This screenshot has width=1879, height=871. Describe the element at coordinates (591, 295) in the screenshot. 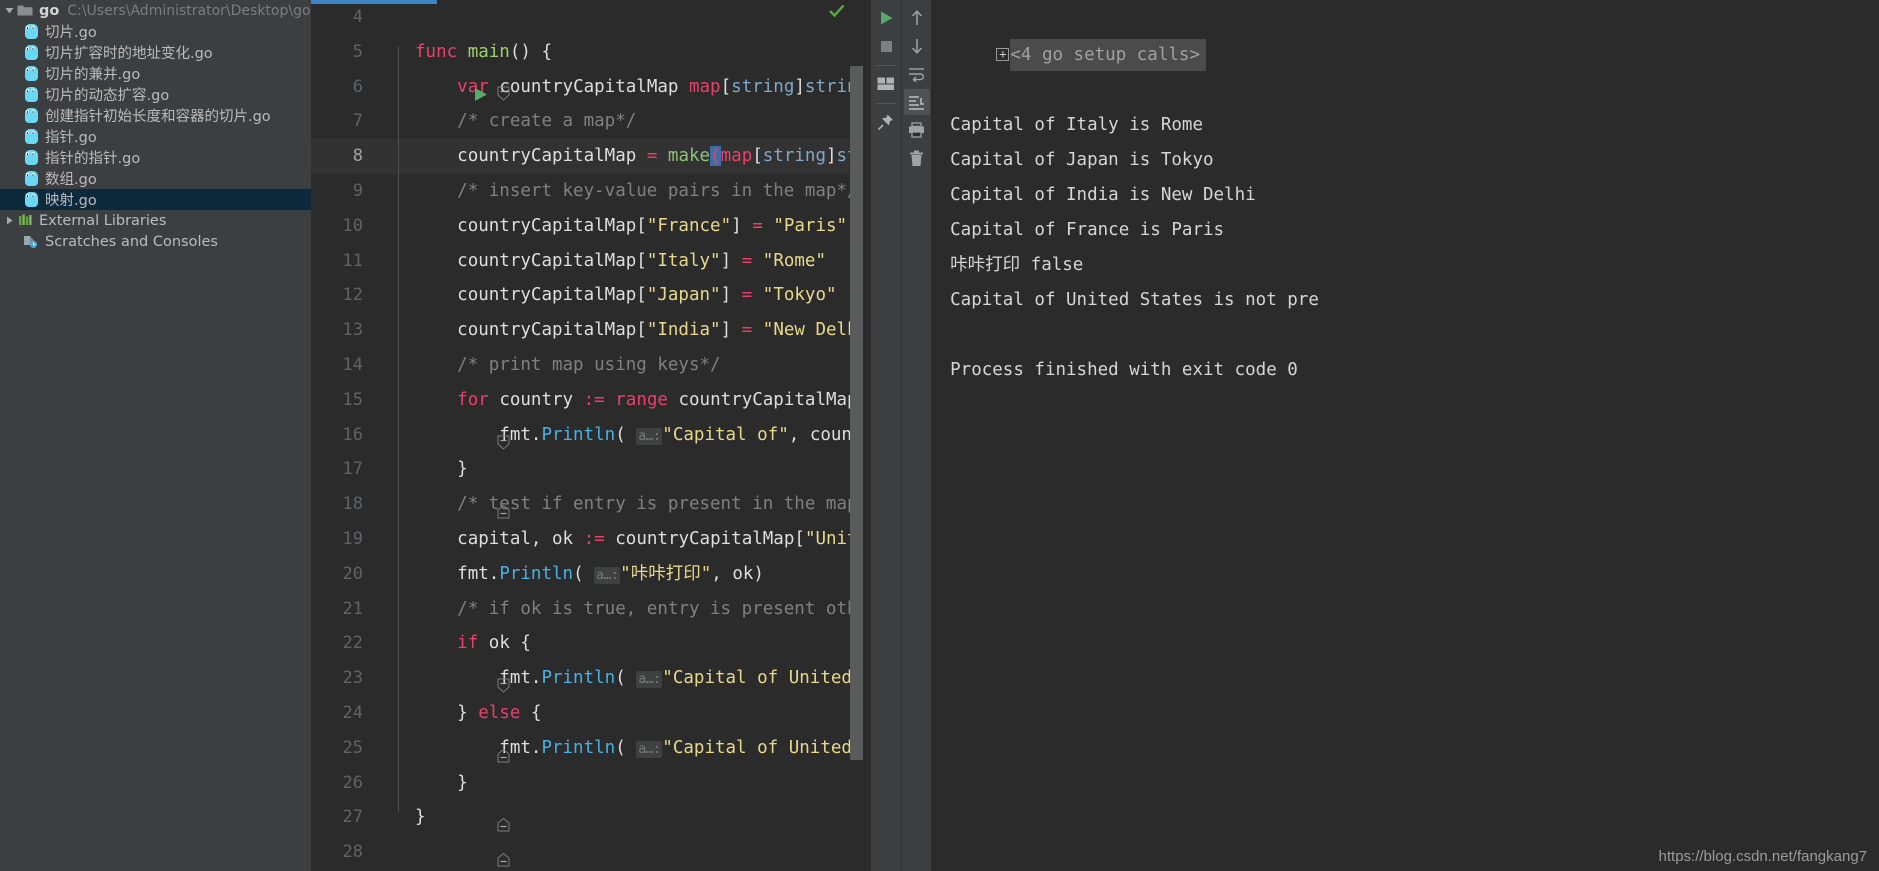

I see `code-line: 12 countryCapitalMap["Japan"] = "Tokyo"` at that location.